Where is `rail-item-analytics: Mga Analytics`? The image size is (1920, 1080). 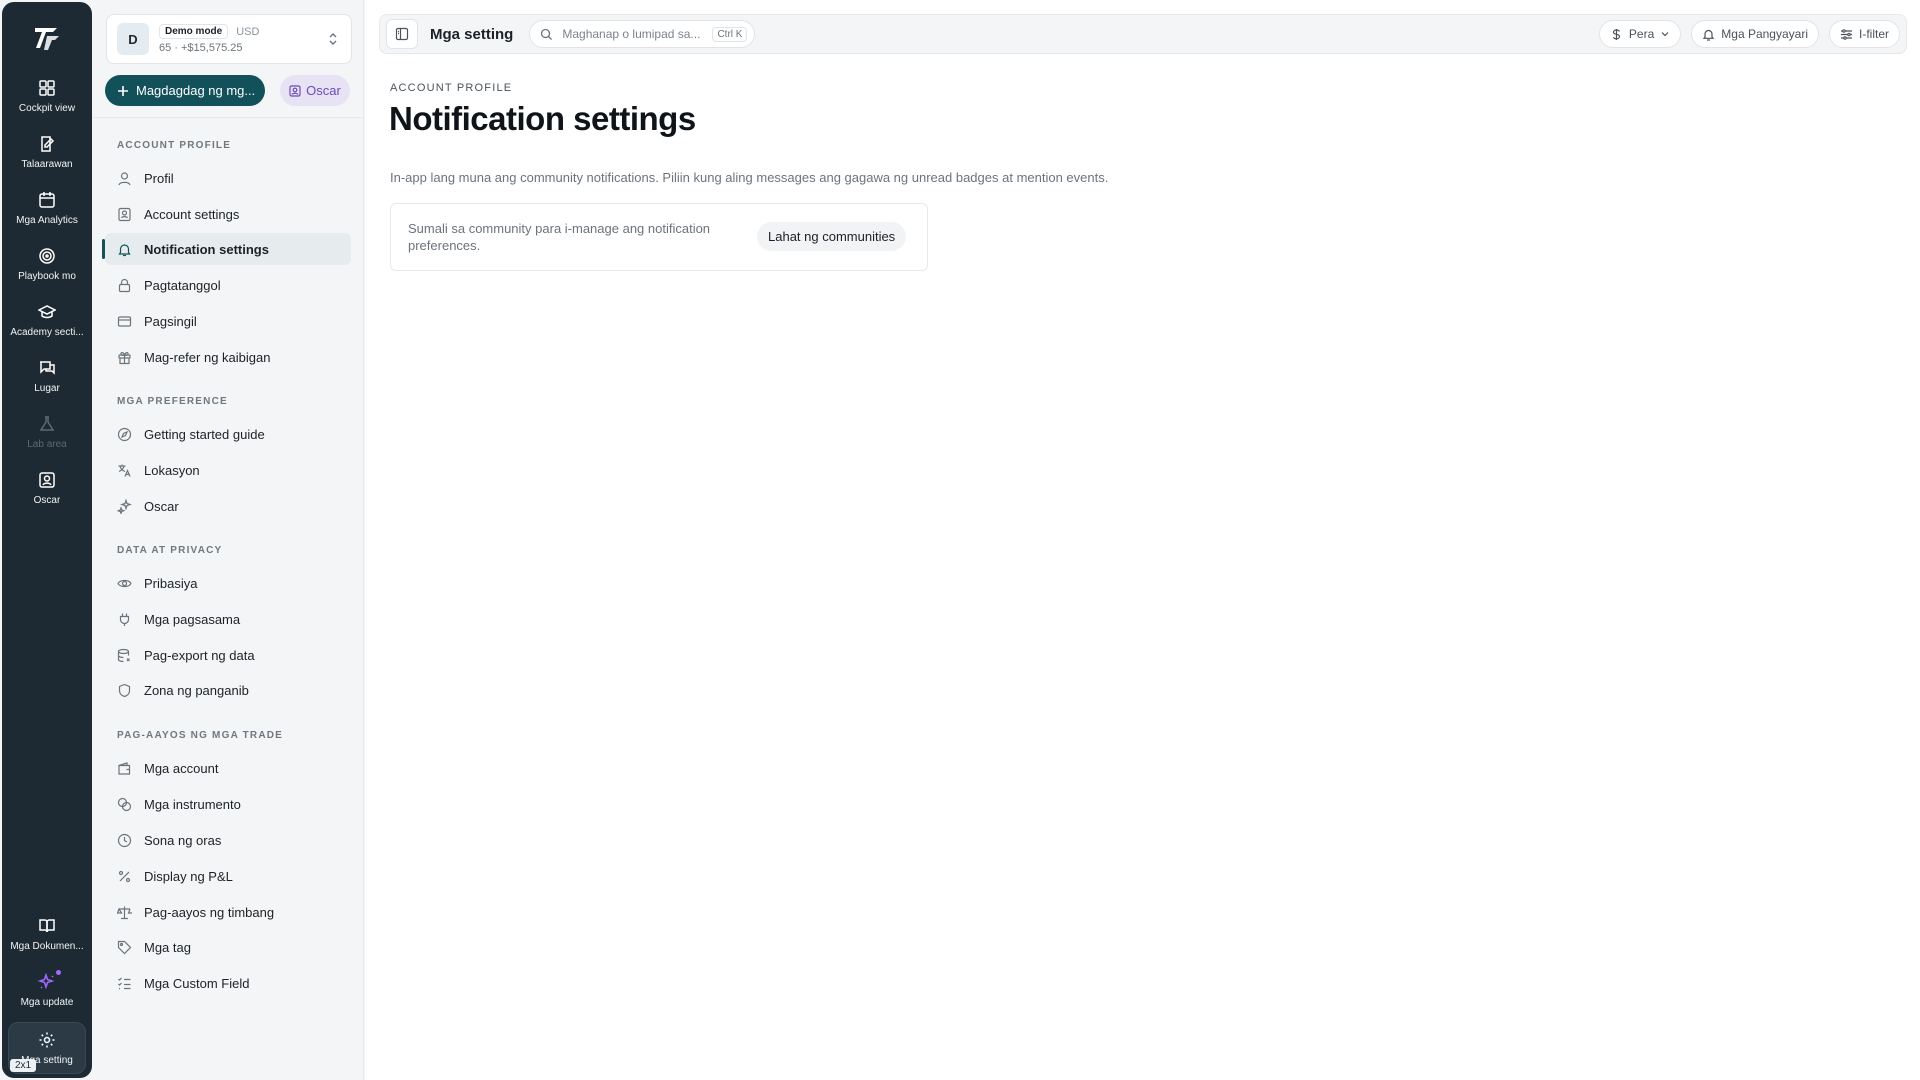 rail-item-analytics: Mga Analytics is located at coordinates (47, 208).